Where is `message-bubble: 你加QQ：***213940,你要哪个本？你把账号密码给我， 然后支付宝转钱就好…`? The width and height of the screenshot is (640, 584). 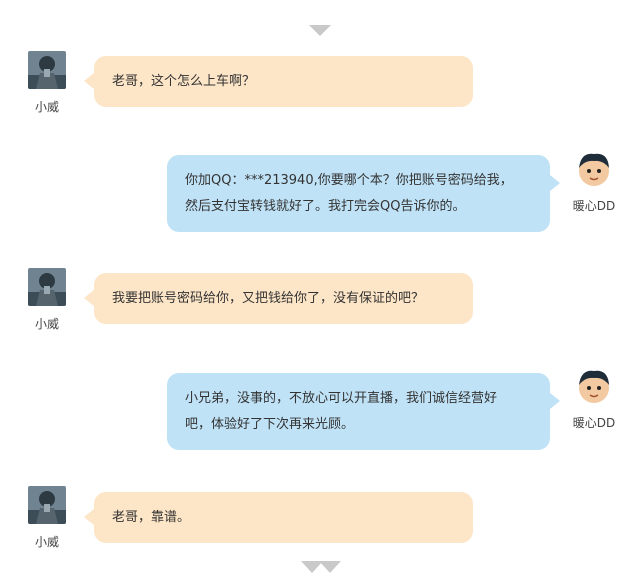 message-bubble: 你加QQ：***213940,你要哪个本？你把账号密码给我， 然后支付宝转钱就好… is located at coordinates (363, 193).